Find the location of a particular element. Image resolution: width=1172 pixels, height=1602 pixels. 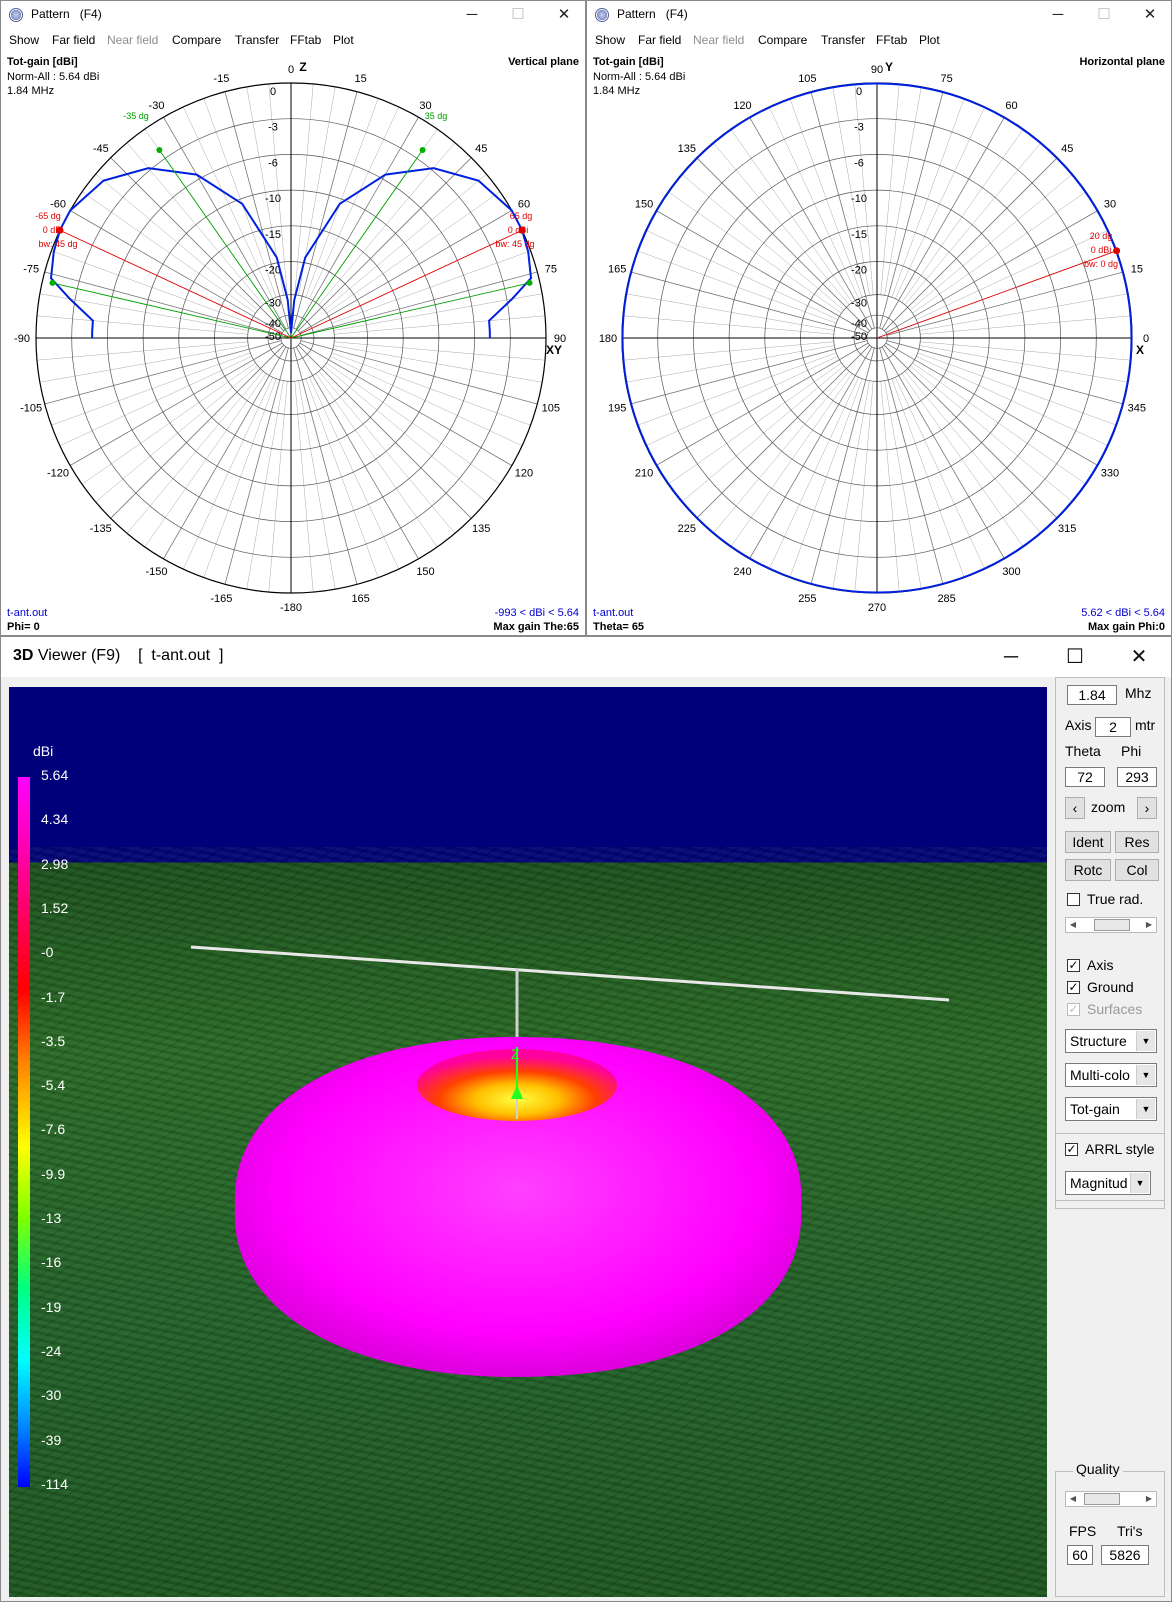

angle-label: 105 is located at coordinates (807, 79).